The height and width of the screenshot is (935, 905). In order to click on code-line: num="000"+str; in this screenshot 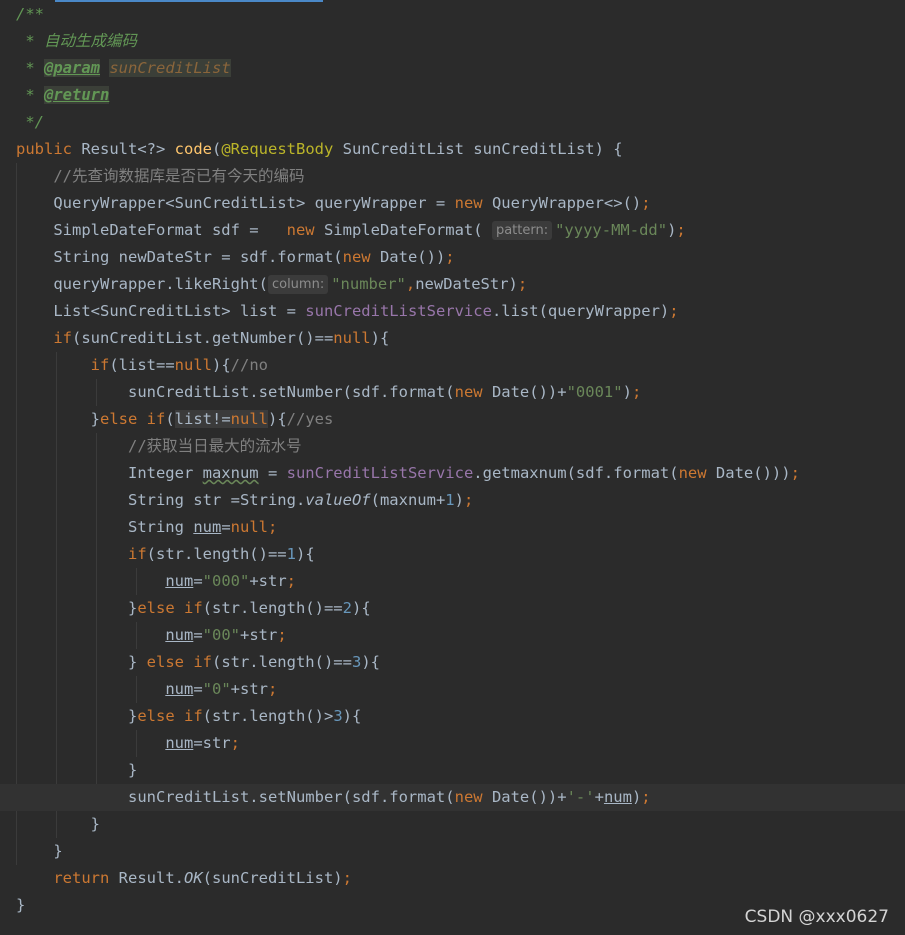, I will do `click(452, 581)`.